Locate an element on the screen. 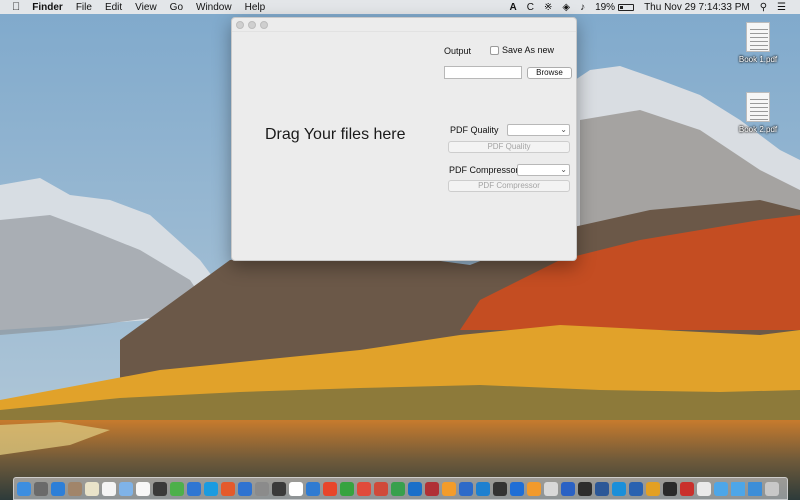 The width and height of the screenshot is (800, 500). c-status-item: C is located at coordinates (530, 7).